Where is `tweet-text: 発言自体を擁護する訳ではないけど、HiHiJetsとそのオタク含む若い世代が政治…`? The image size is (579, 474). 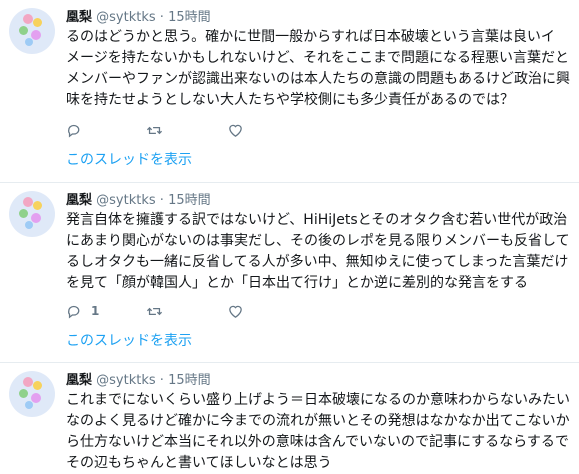
tweet-text: 発言自体を擁護する訳ではないけど、HiHiJetsとそのオタク含む若い世代が政治… is located at coordinates (318, 251).